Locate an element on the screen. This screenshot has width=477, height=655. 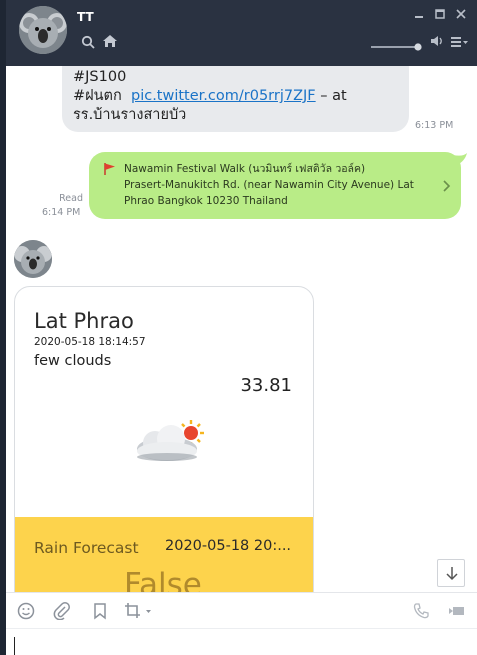
weather-datetime: 2020-05-18 18:14:57 is located at coordinates (90, 342).